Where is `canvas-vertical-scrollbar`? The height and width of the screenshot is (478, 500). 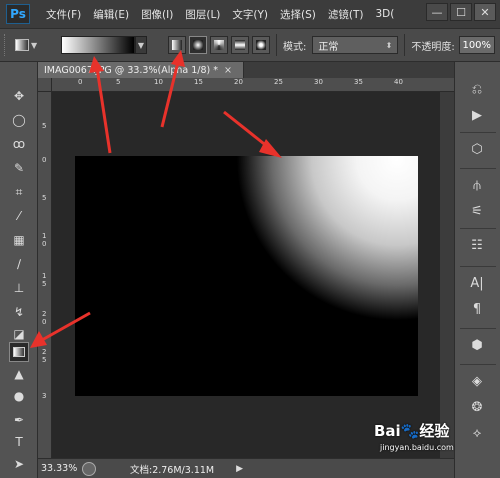 canvas-vertical-scrollbar is located at coordinates (447, 275).